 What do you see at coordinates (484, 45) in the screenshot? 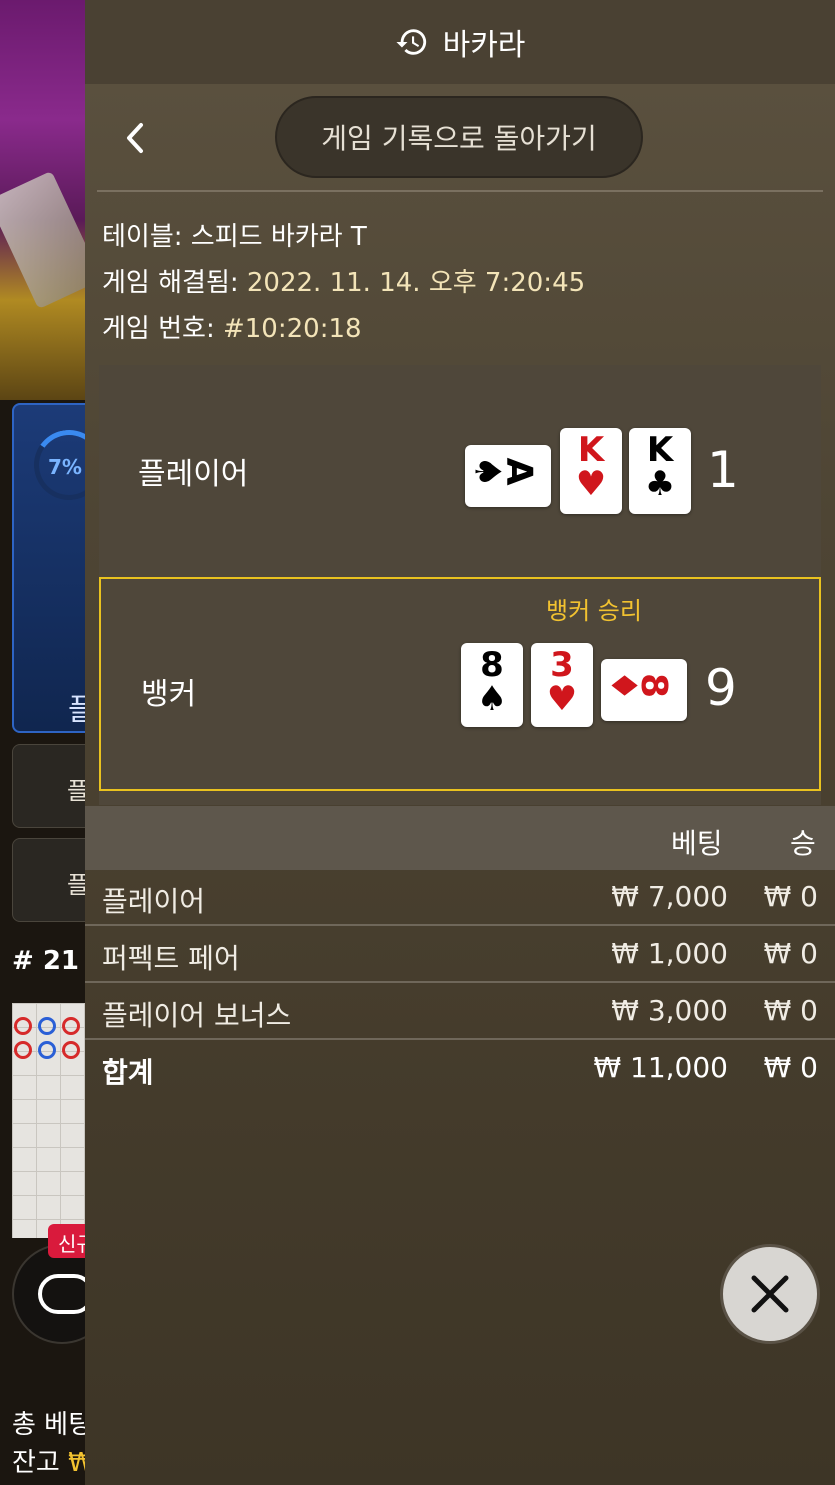
I see `panel-title: 바카라` at bounding box center [484, 45].